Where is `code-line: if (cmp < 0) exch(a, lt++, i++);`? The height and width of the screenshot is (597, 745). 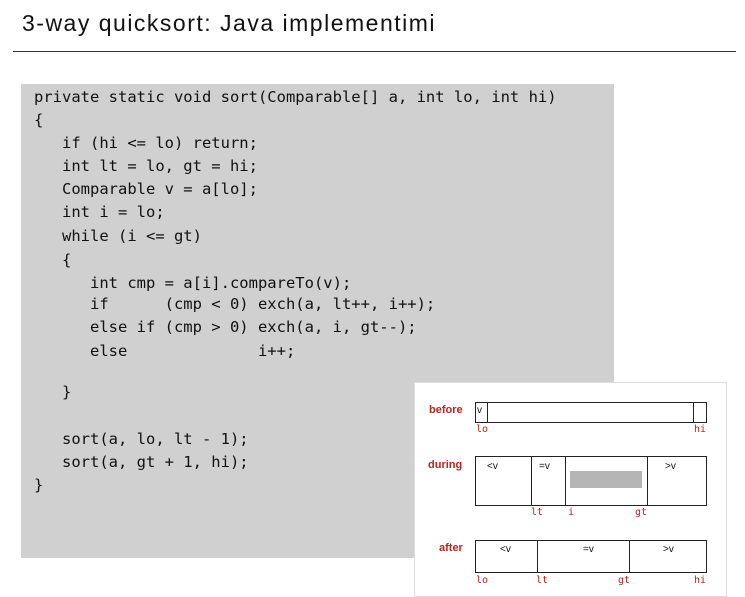 code-line: if (cmp < 0) exch(a, lt++, i++); is located at coordinates (235, 304).